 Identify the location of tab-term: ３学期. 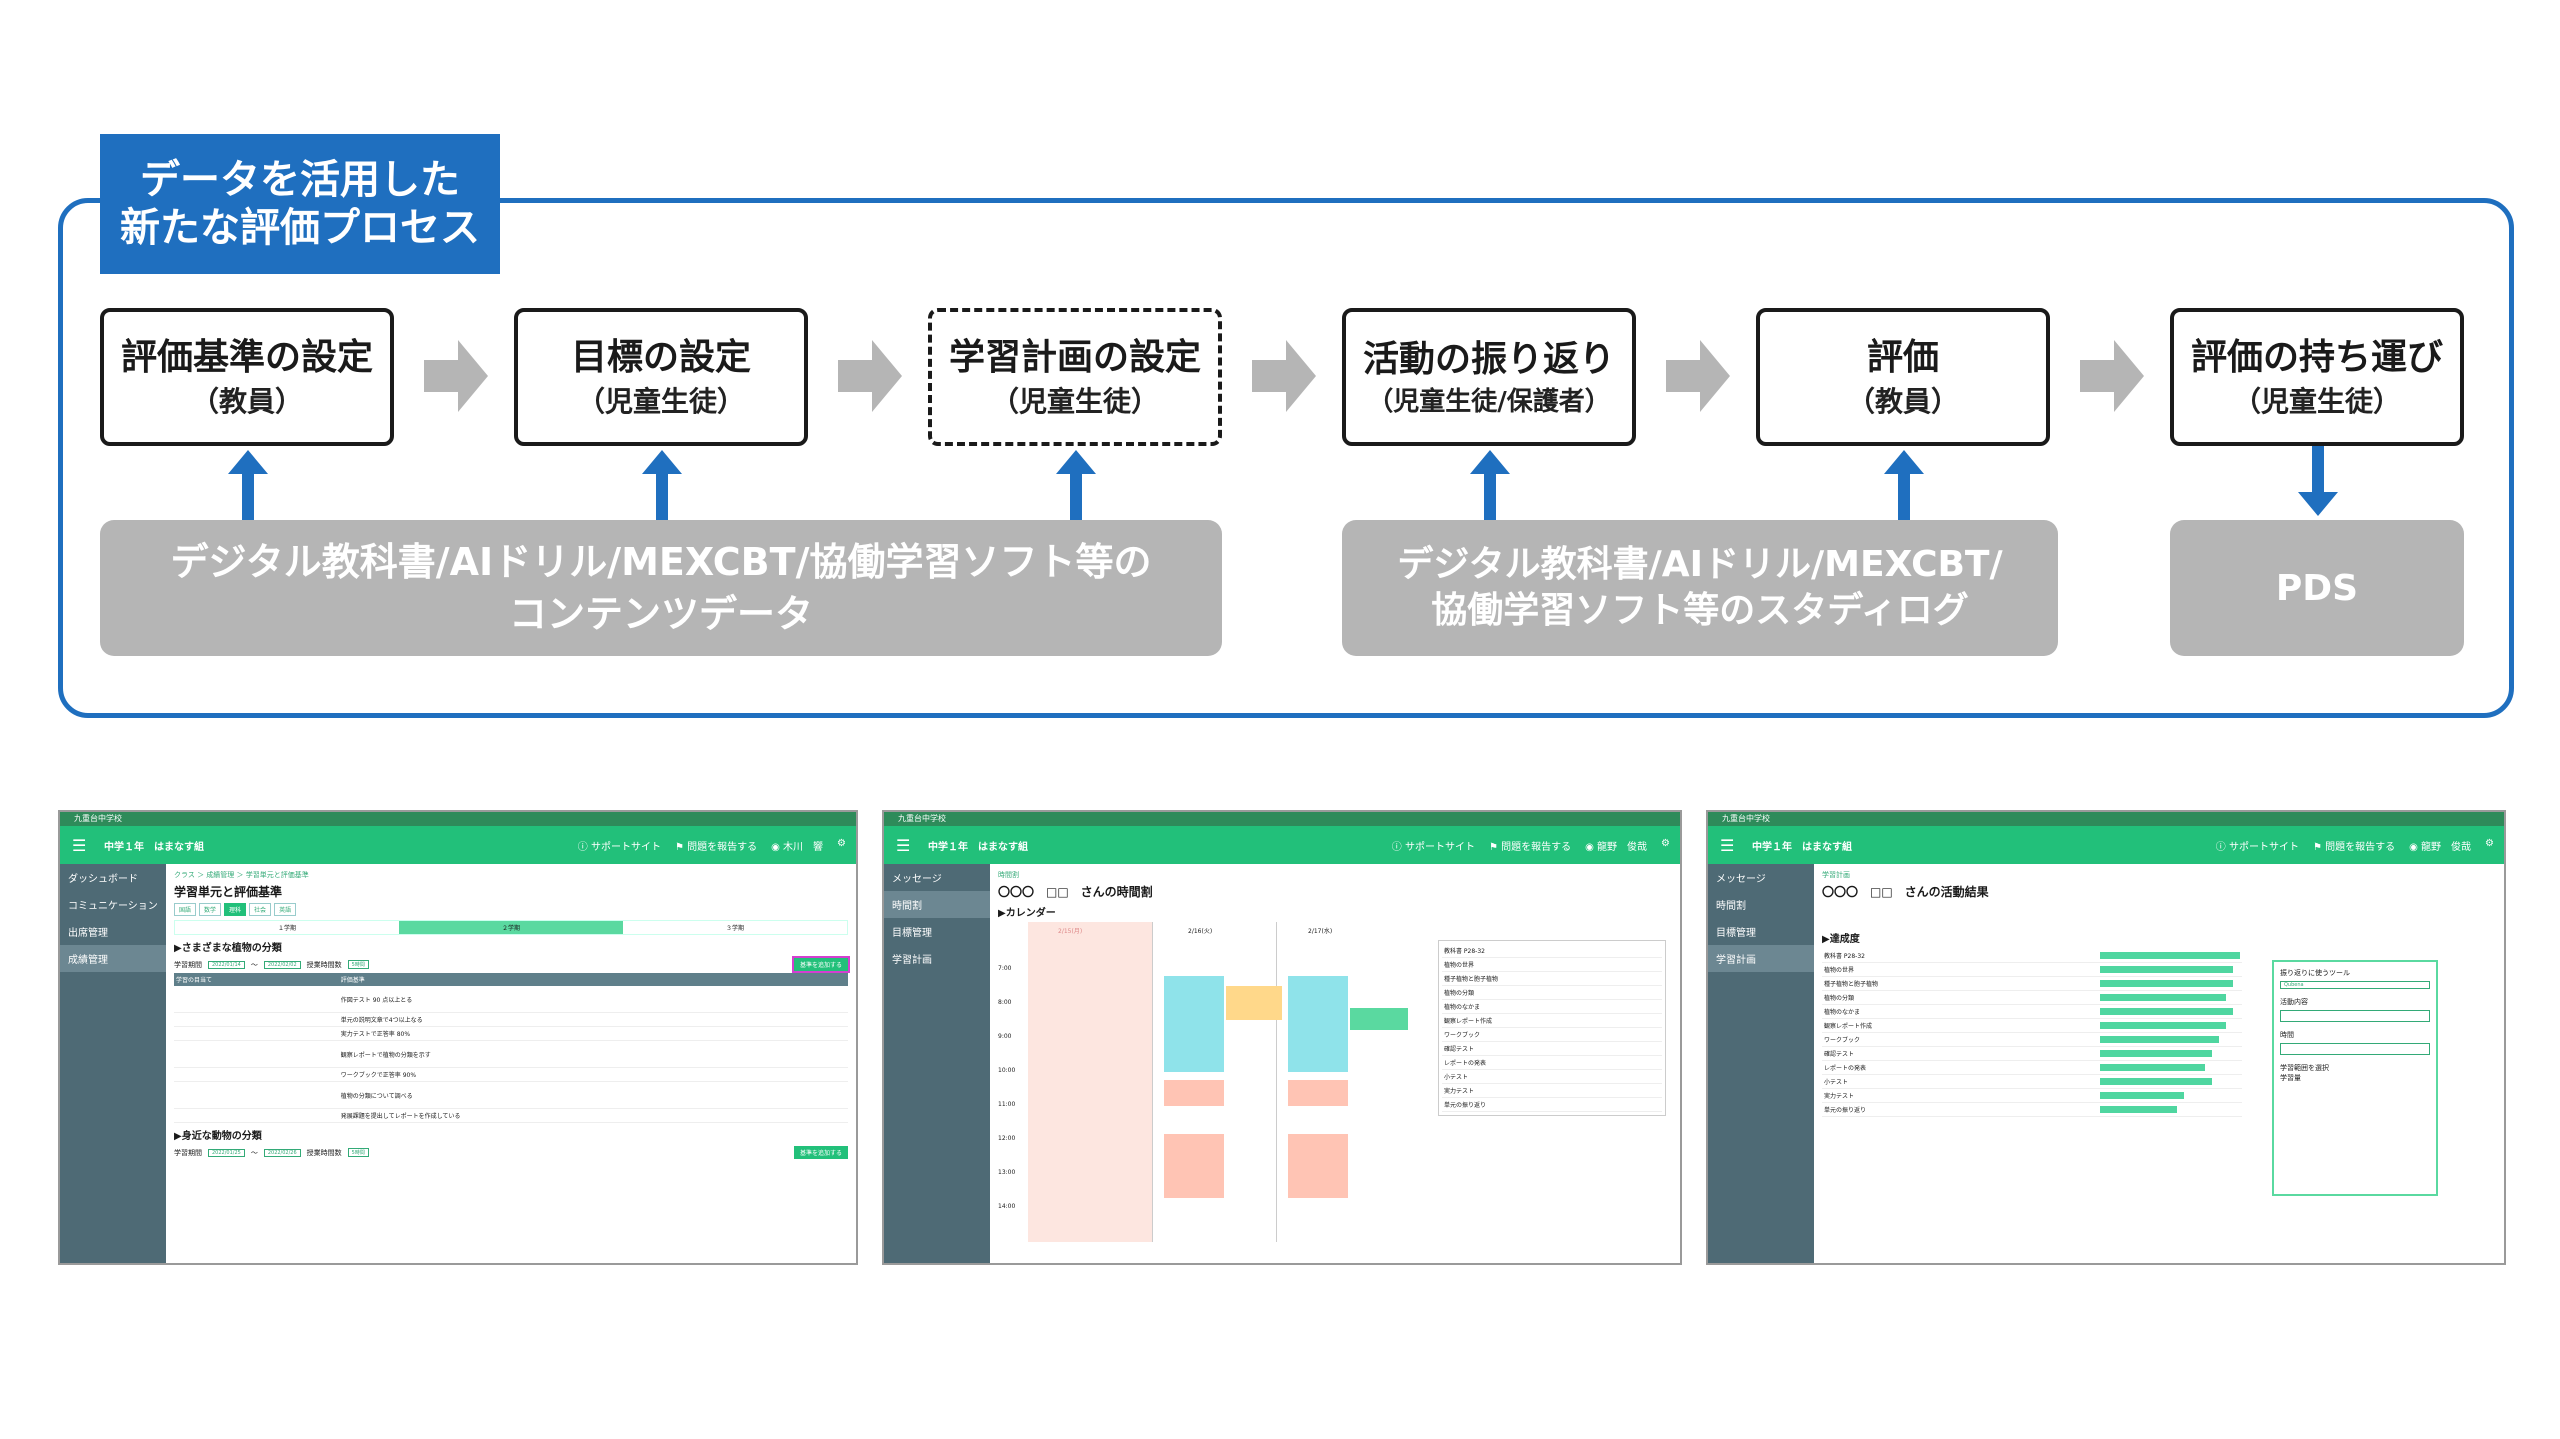
(735, 927).